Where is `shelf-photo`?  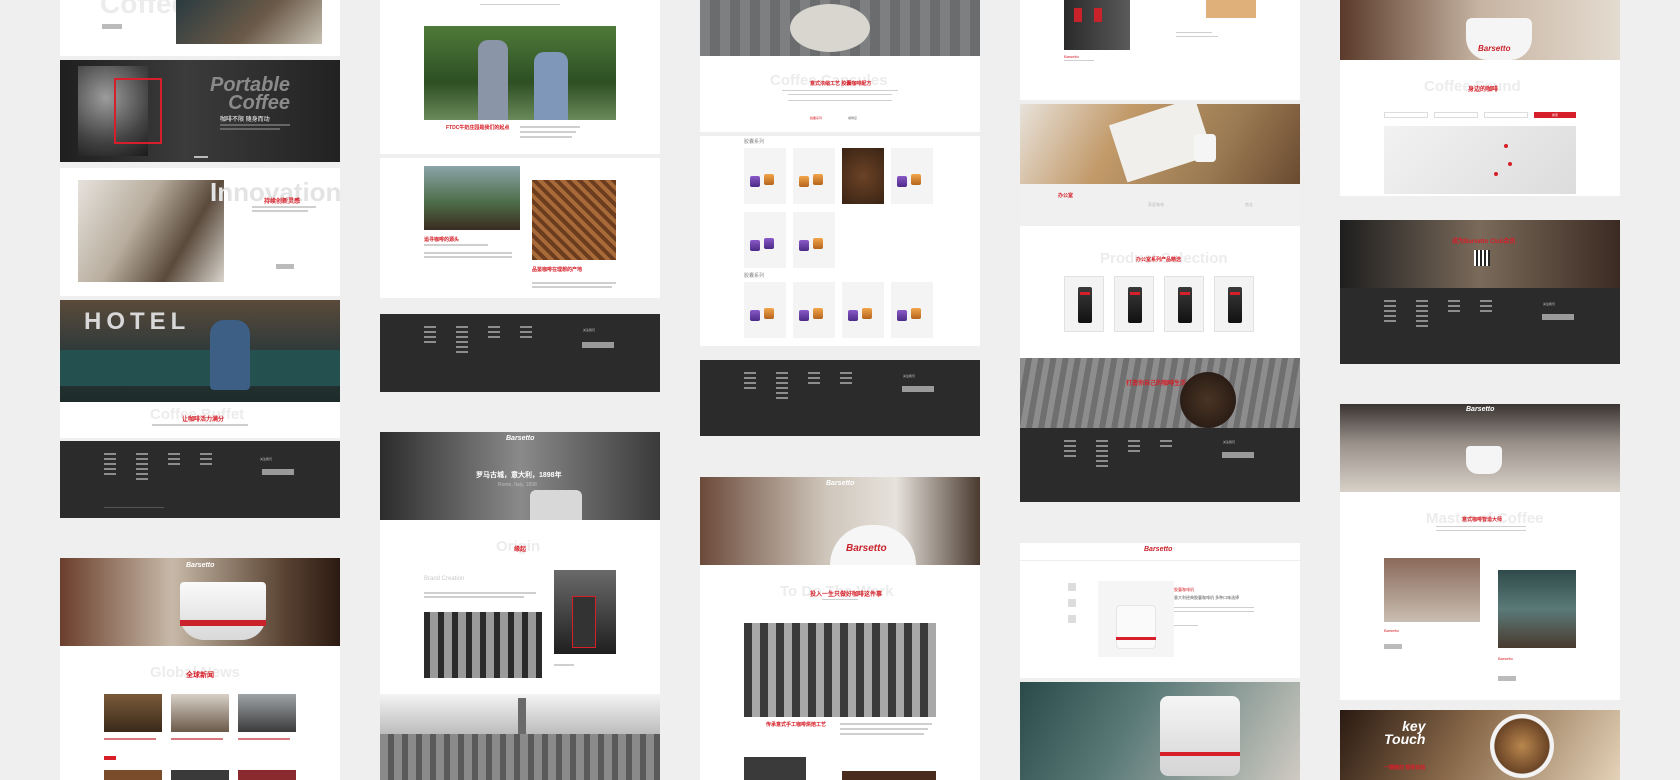
shelf-photo is located at coordinates (1097, 25).